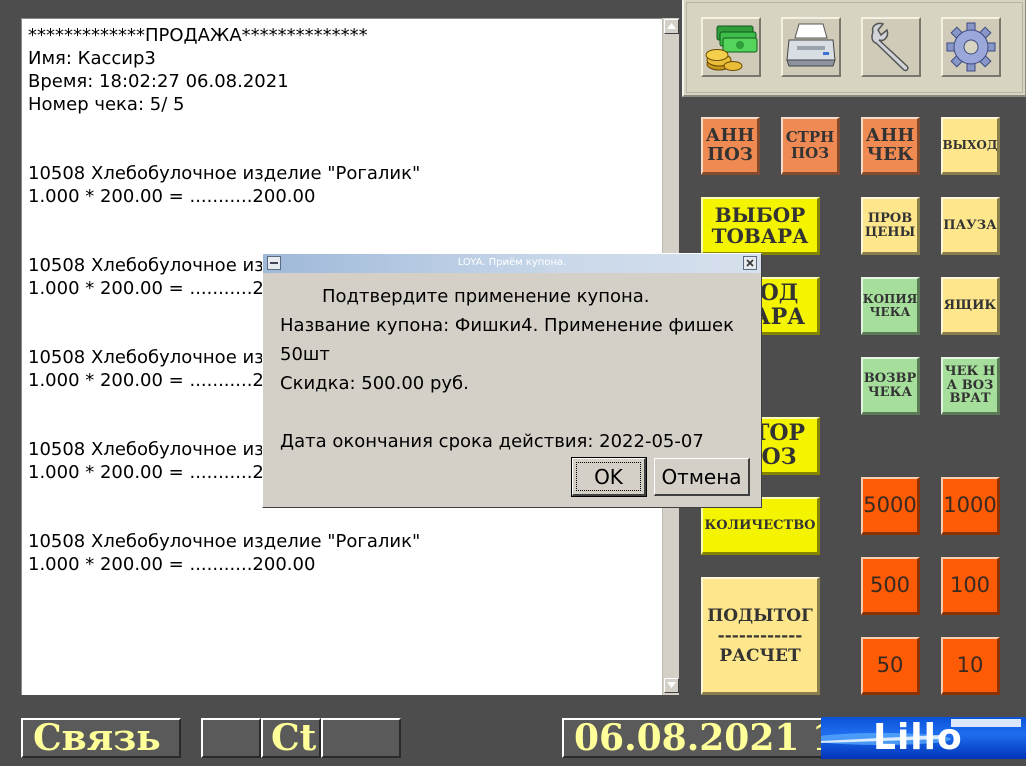  I want to click on date-status: 06.08.2021 1, so click(694, 738).